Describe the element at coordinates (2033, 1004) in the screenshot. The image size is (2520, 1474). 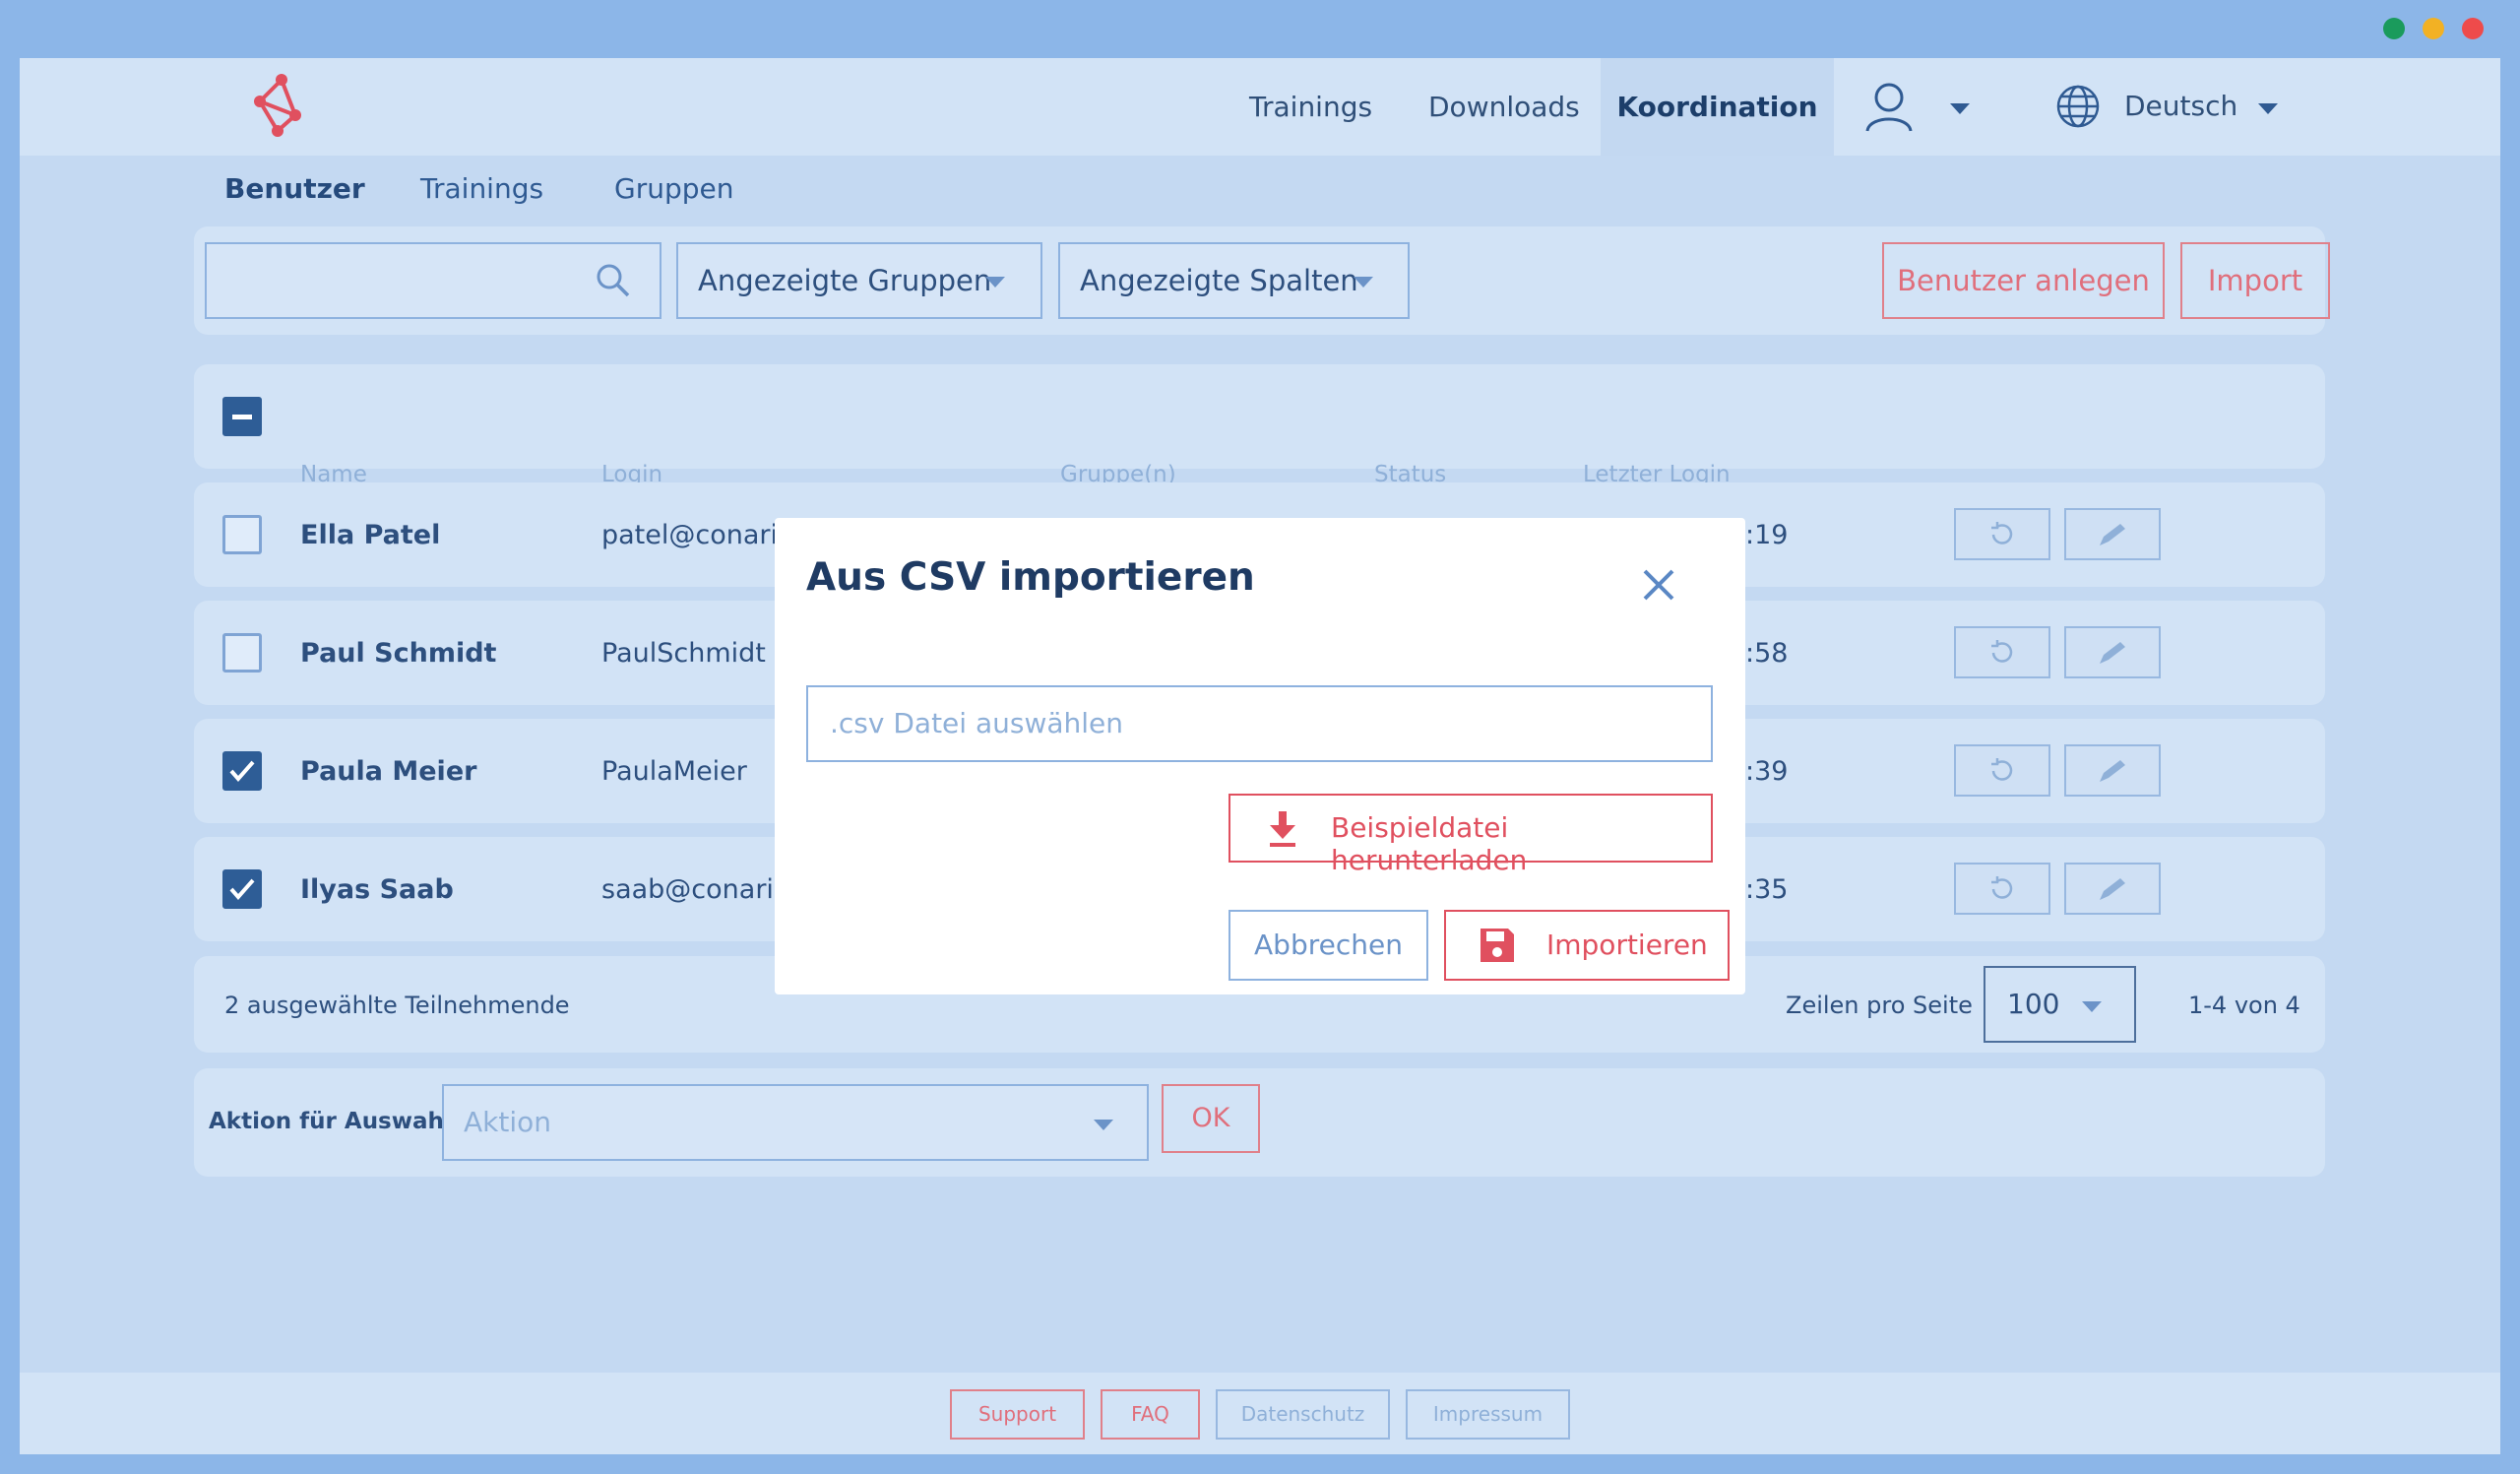
I see `rows-per-page-value: 100` at that location.